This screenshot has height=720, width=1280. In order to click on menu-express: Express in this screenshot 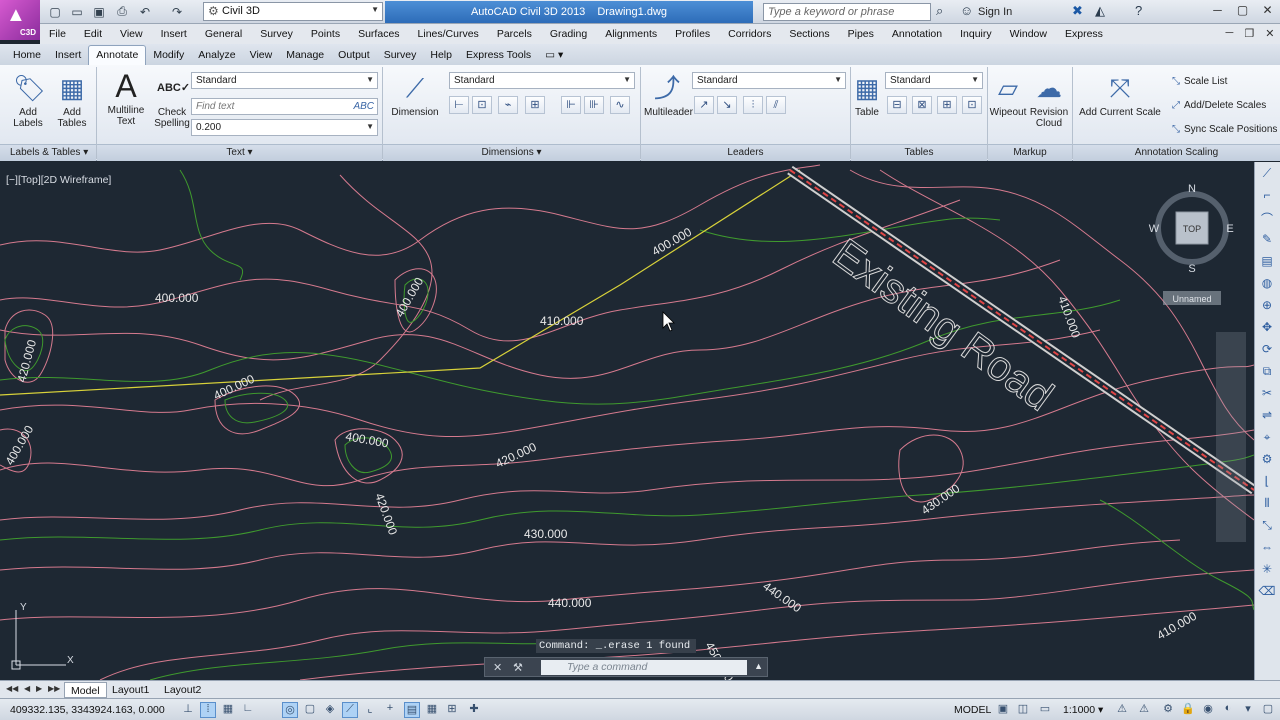, I will do `click(1084, 34)`.